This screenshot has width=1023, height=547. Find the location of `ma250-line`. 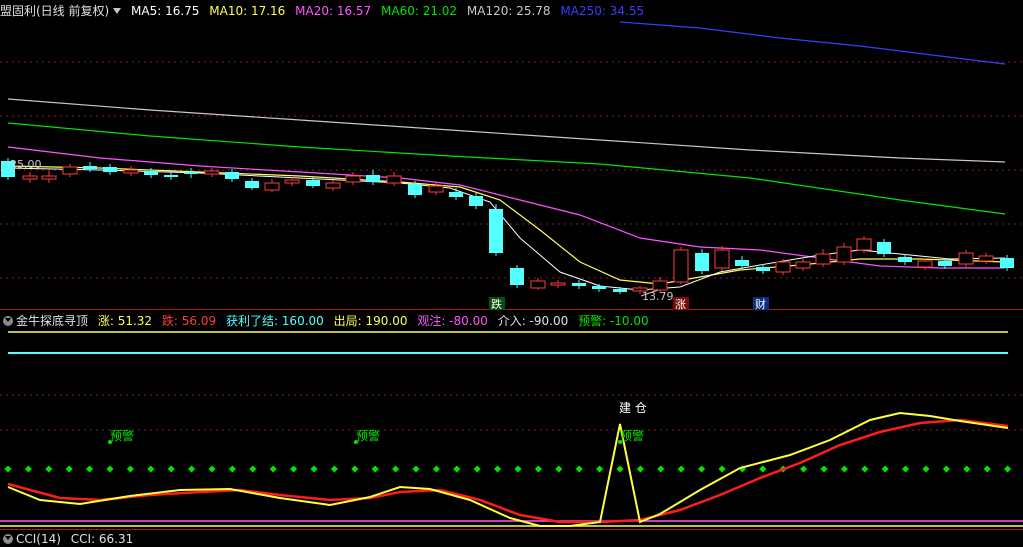

ma250-line is located at coordinates (812, 43).